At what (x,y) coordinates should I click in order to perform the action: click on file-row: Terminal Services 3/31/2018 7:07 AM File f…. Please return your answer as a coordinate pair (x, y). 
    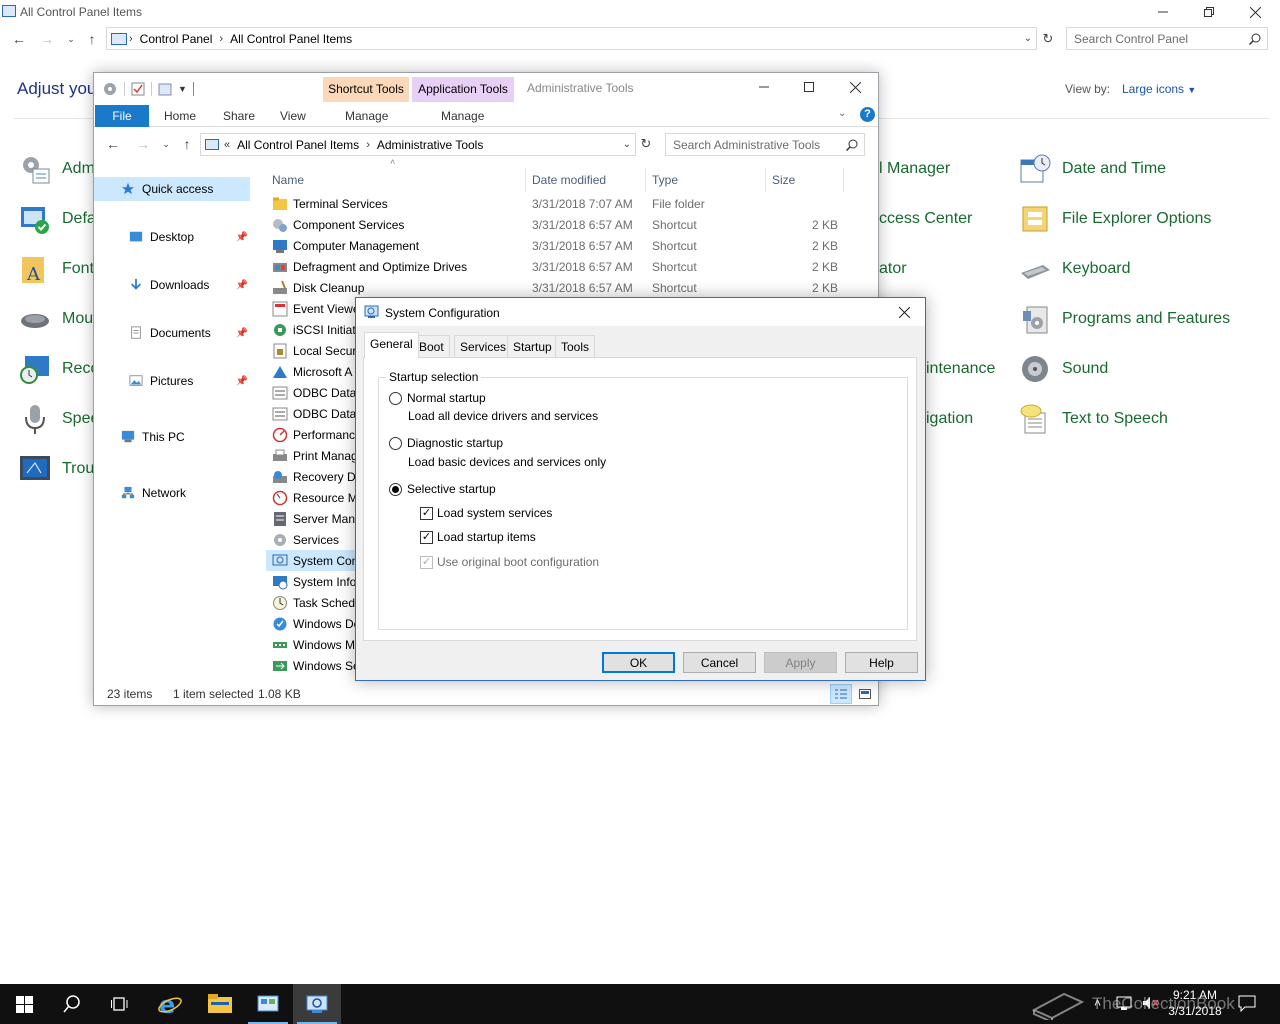
    Looking at the image, I should click on (572, 203).